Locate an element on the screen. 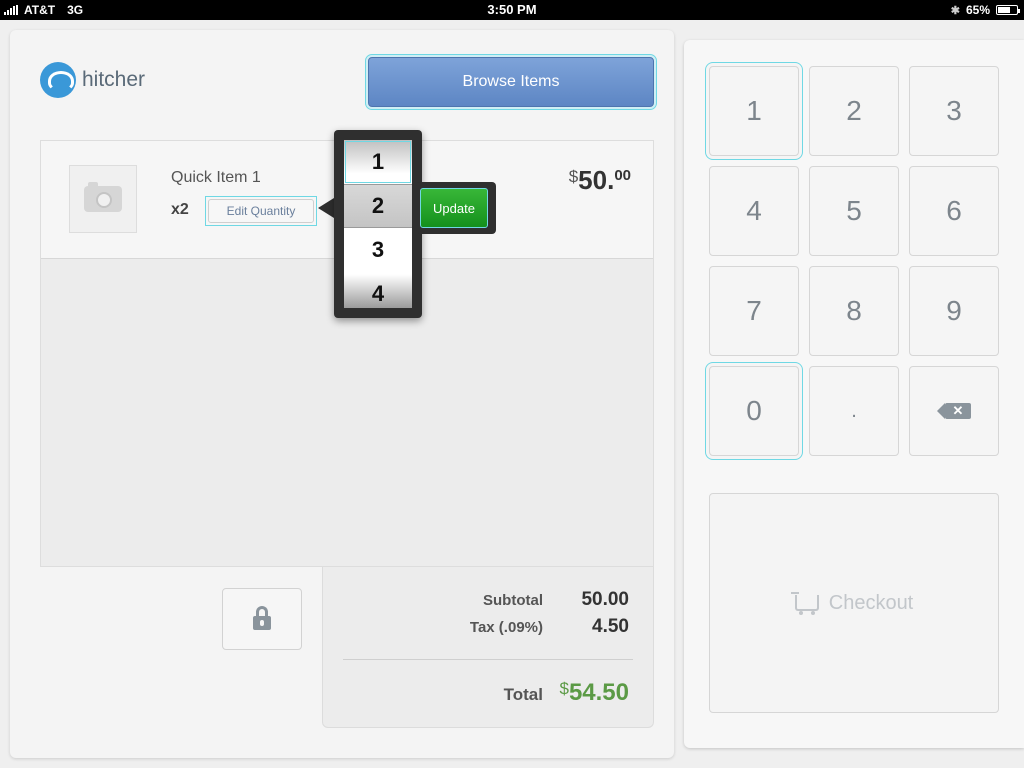 This screenshot has width=1024, height=768. item-quantity: x2 is located at coordinates (180, 209).